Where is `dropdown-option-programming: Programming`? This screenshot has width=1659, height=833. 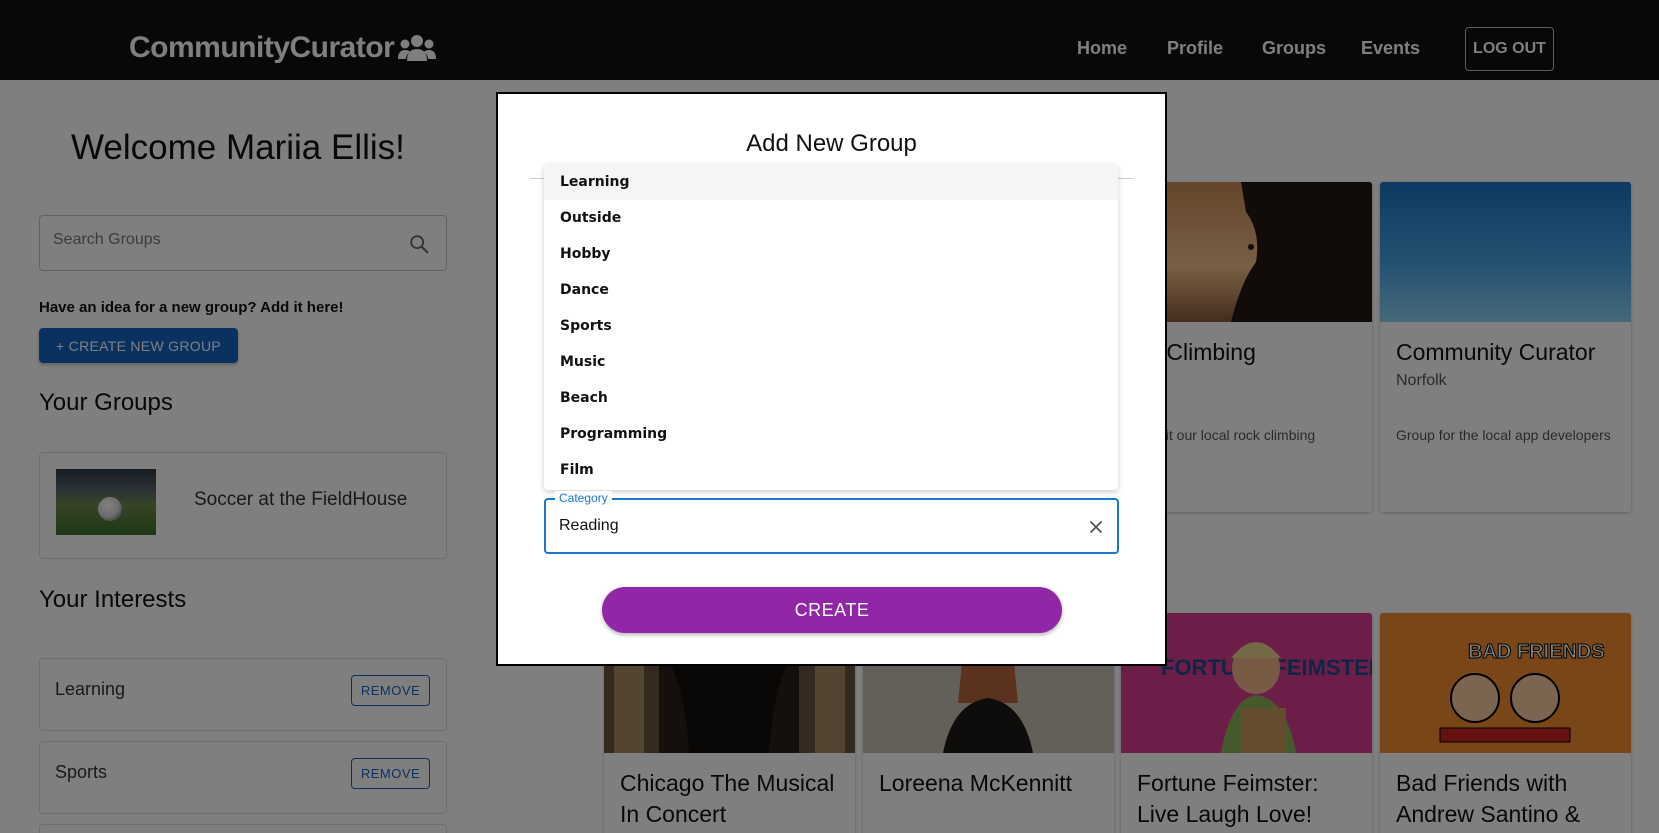
dropdown-option-programming: Programming is located at coordinates (831, 434).